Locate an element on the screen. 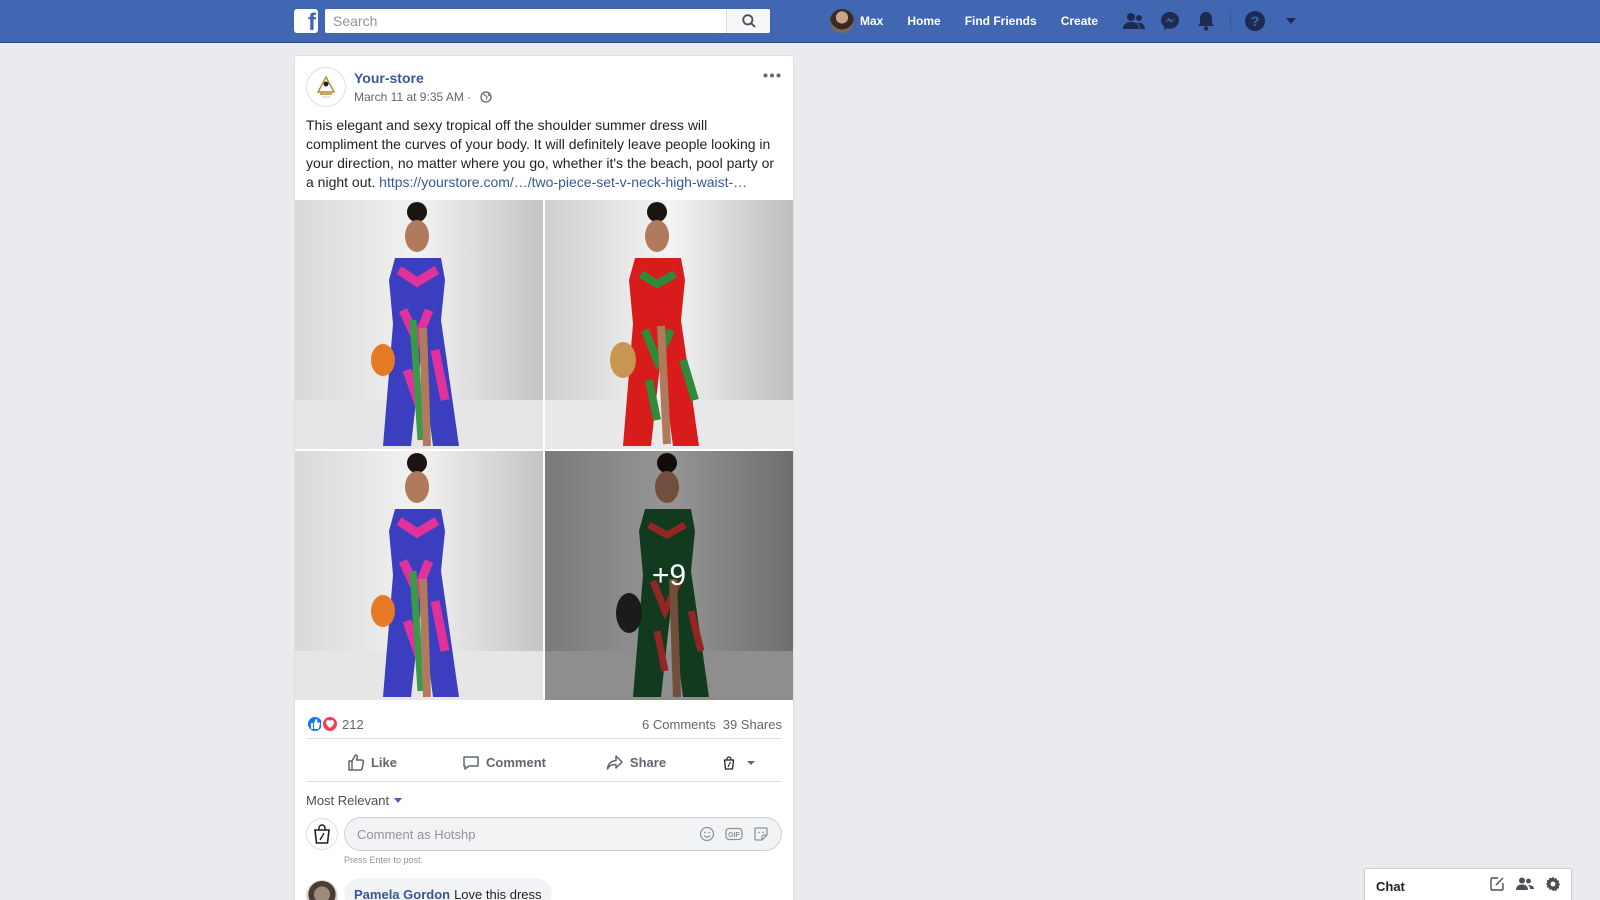 This screenshot has width=1600, height=900. share-button: Share is located at coordinates (636, 763).